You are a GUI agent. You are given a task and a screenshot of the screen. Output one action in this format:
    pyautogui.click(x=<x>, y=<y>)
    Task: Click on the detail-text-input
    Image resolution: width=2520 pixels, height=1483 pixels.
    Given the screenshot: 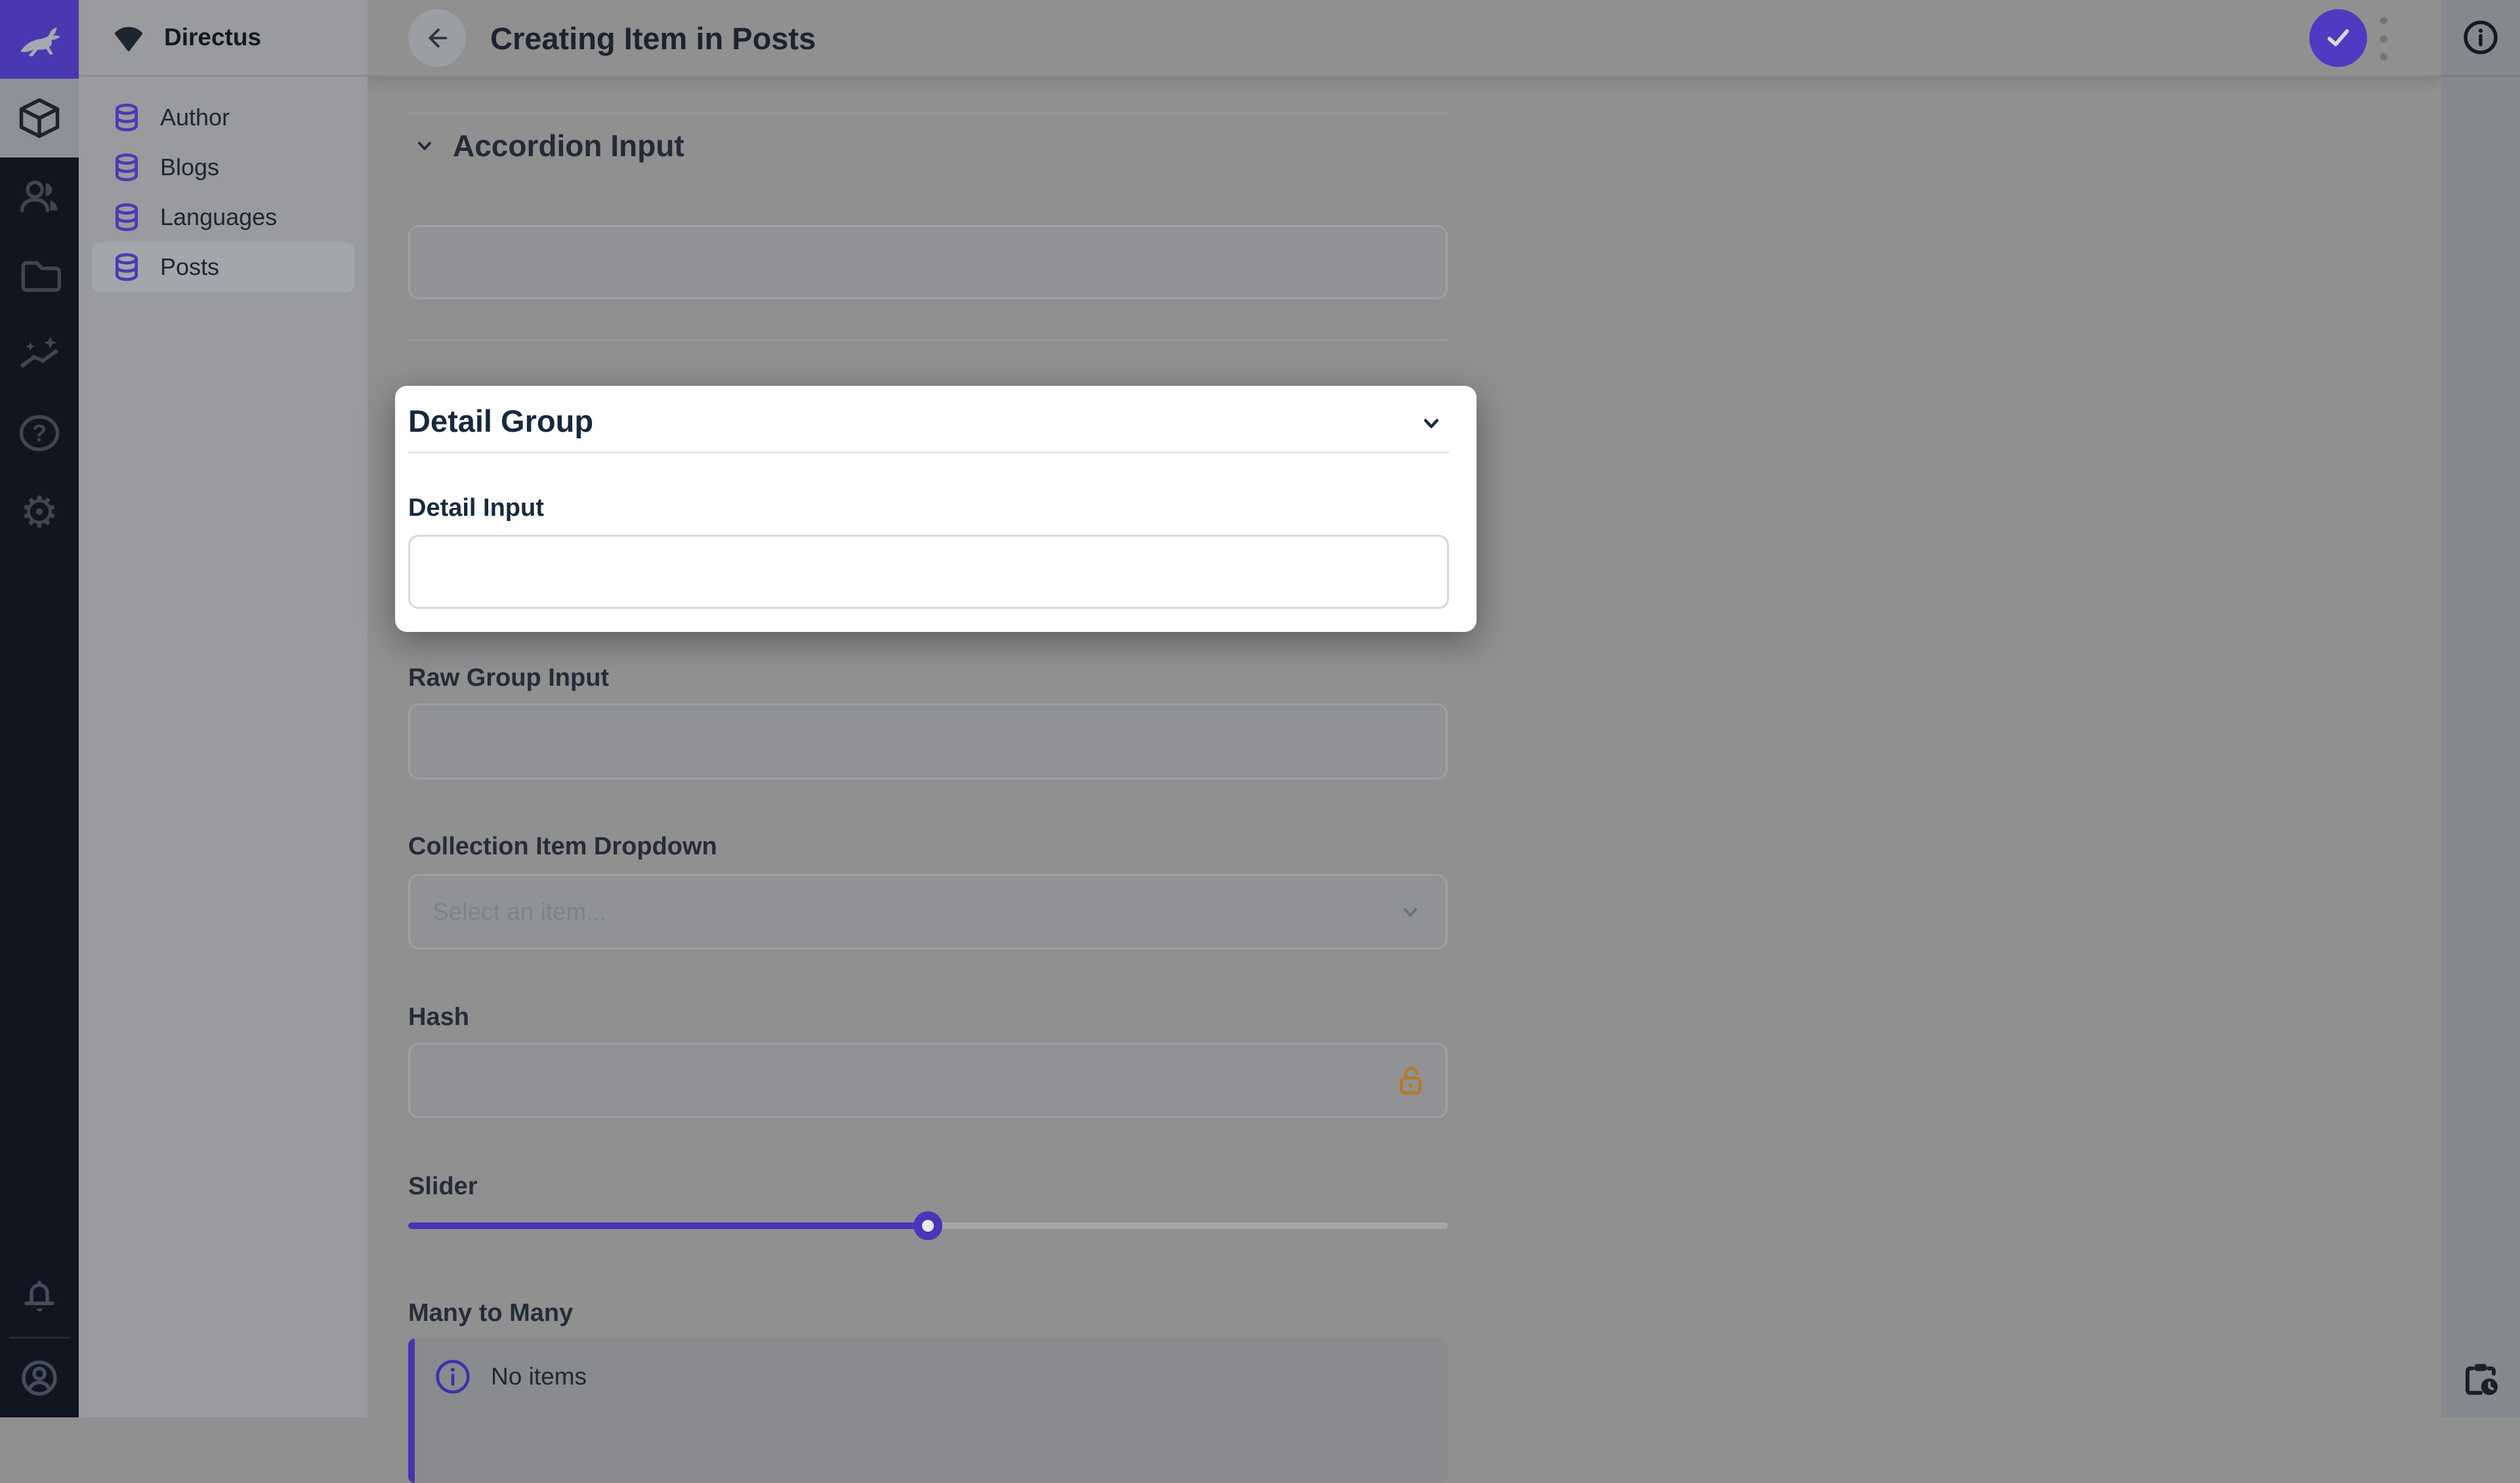 What is the action you would take?
    pyautogui.click(x=928, y=572)
    